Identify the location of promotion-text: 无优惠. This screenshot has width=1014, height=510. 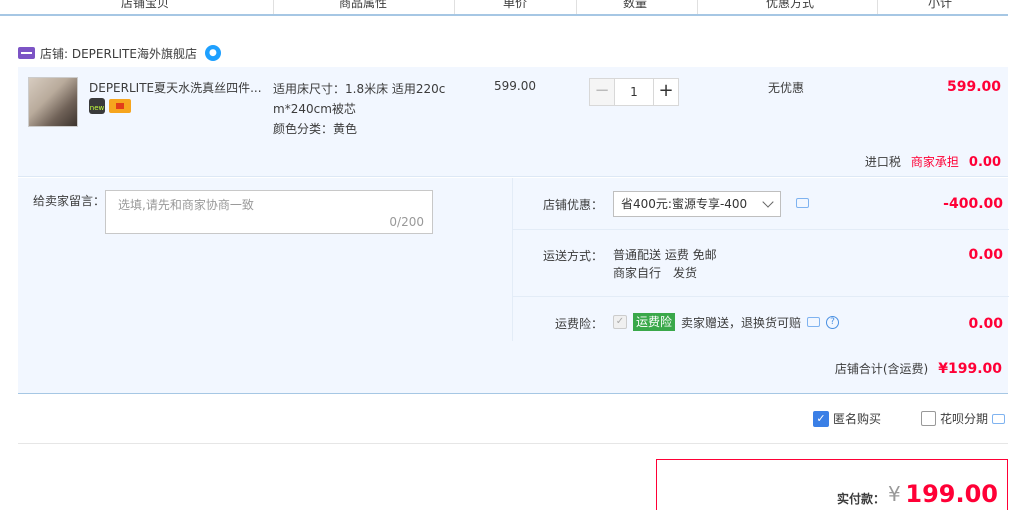
(786, 88).